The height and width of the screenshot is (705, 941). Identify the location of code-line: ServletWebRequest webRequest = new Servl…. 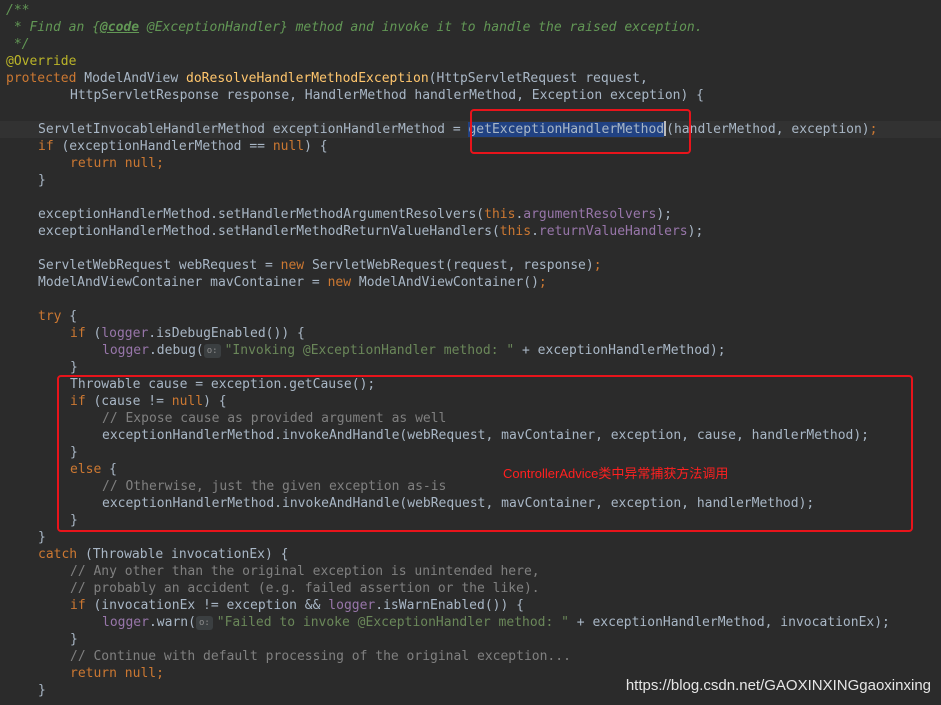
(320, 265).